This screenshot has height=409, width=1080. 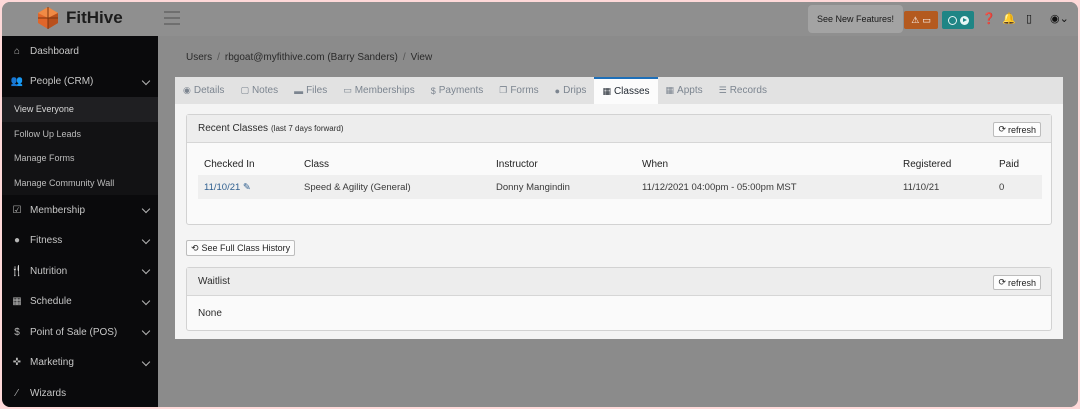 I want to click on sidebar-item-wizards: ⁄ Wizards, so click(x=80, y=392).